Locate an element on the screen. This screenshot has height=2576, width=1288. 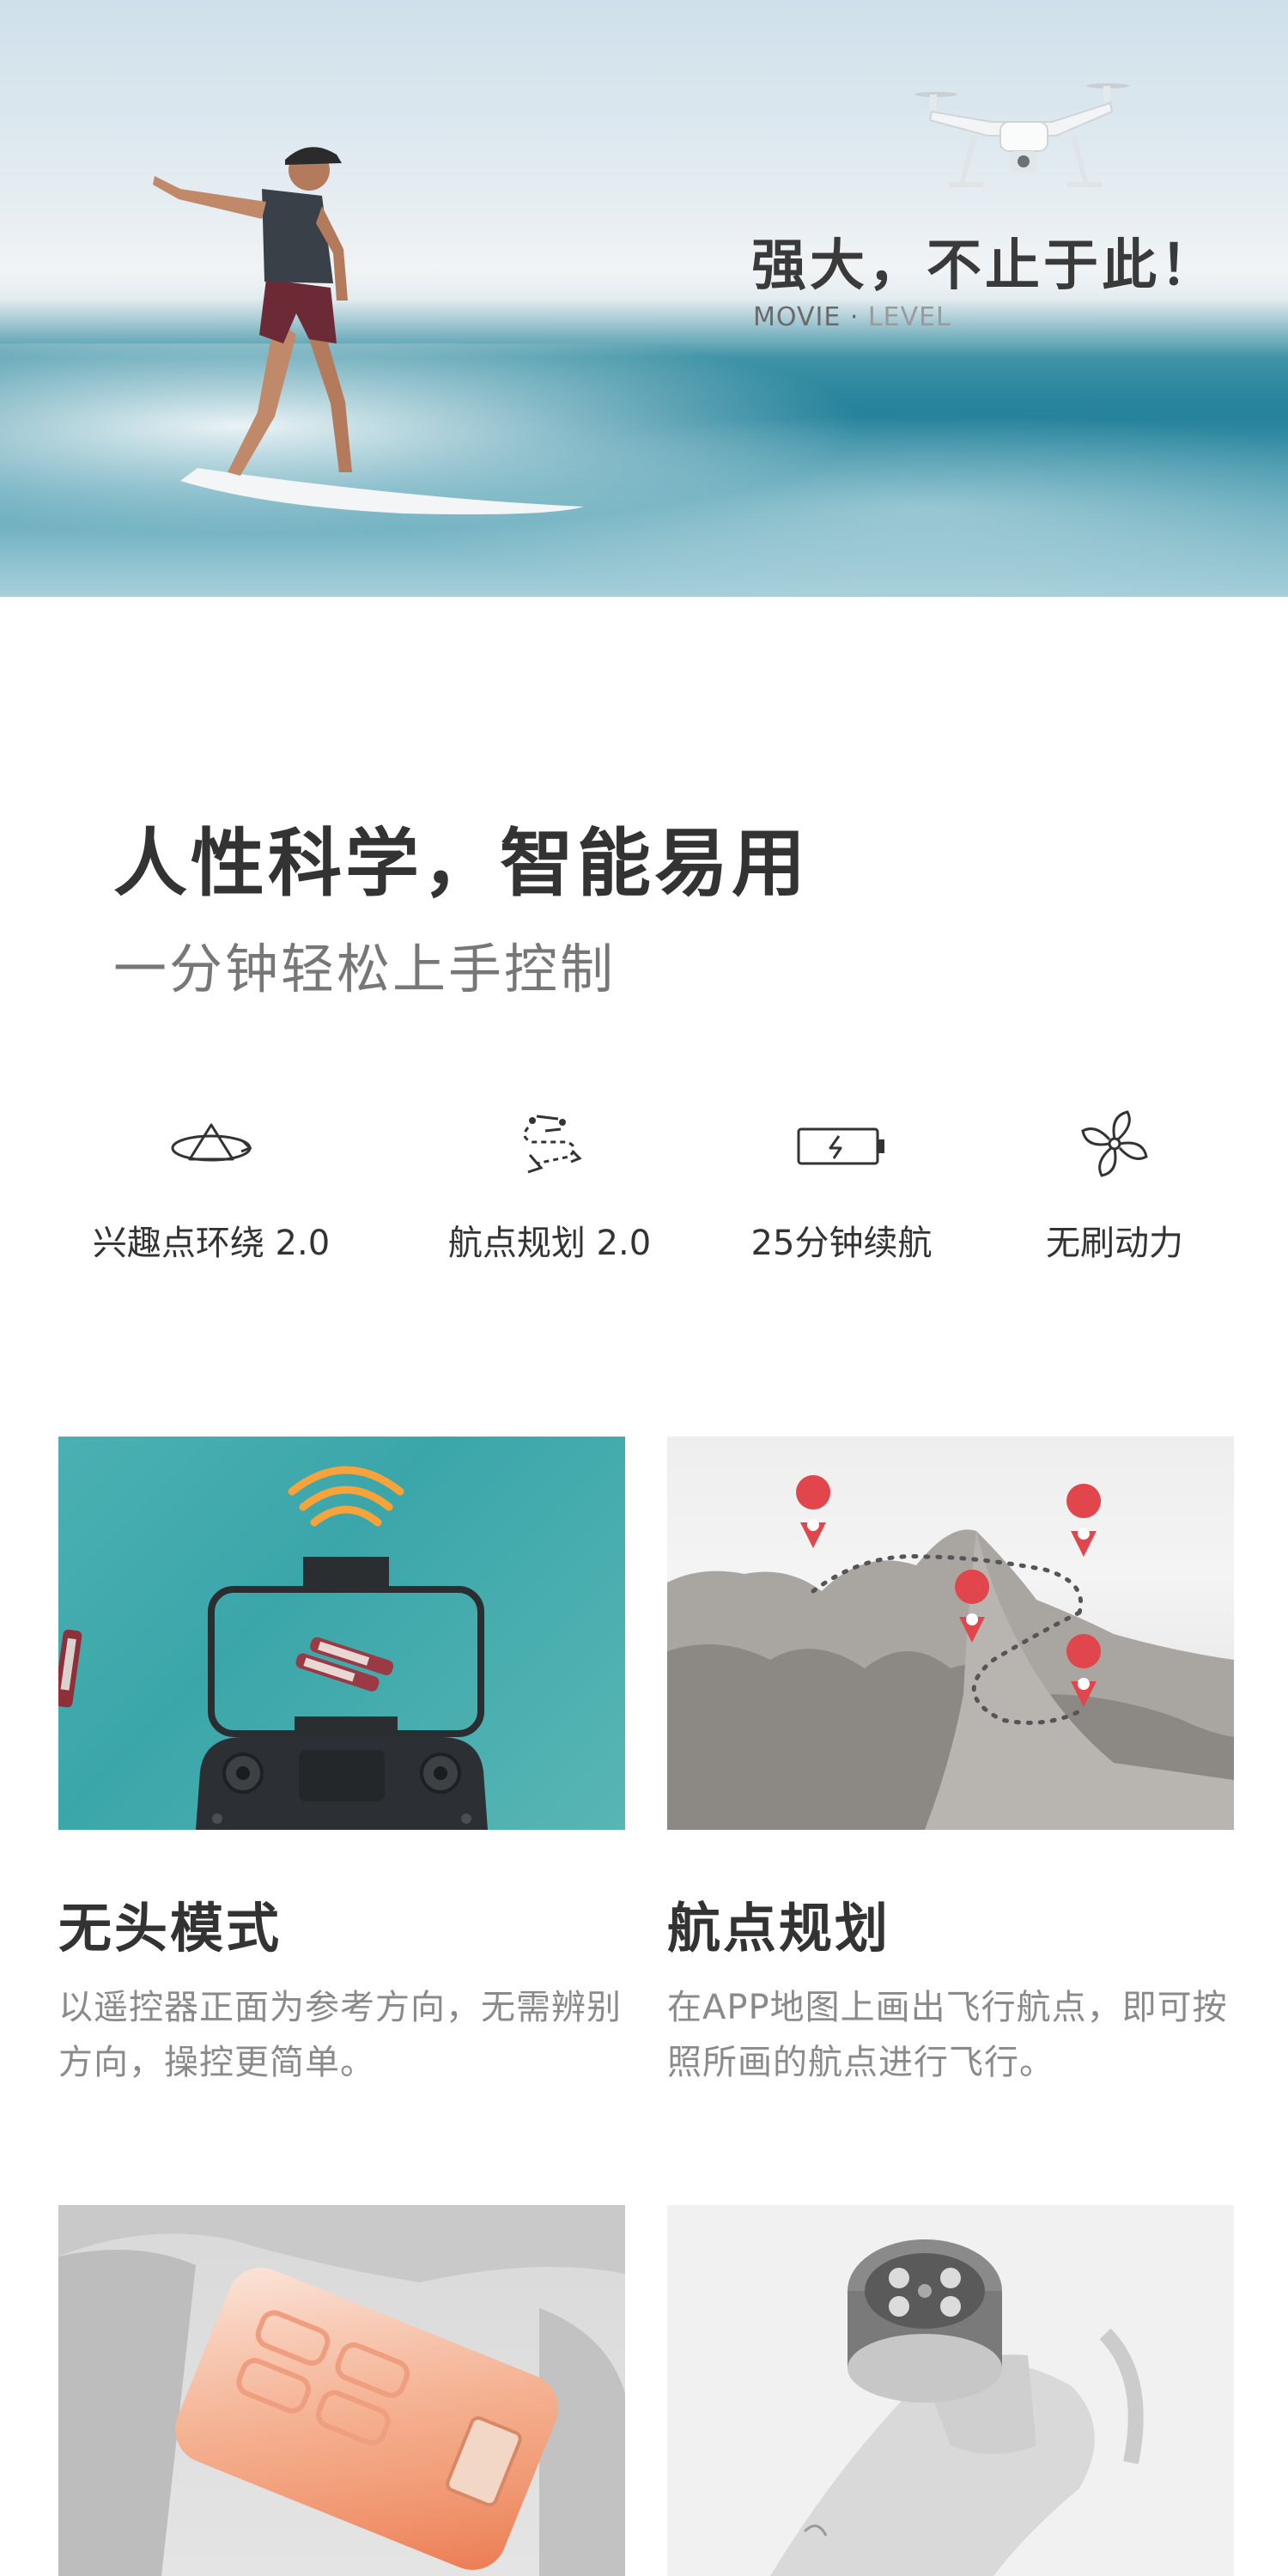
card-description: 在APP地图上画出飞行航点，即可按照所画的航点进行飞行。 is located at coordinates (947, 2035).